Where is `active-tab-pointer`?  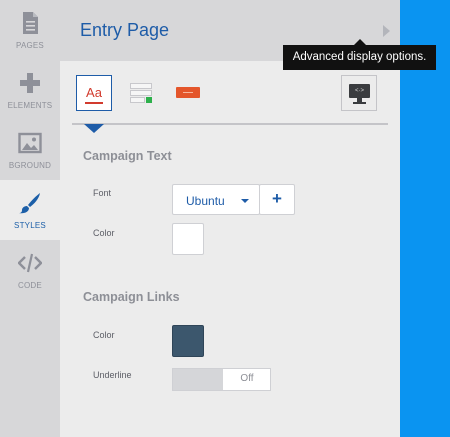
active-tab-pointer is located at coordinates (94, 128).